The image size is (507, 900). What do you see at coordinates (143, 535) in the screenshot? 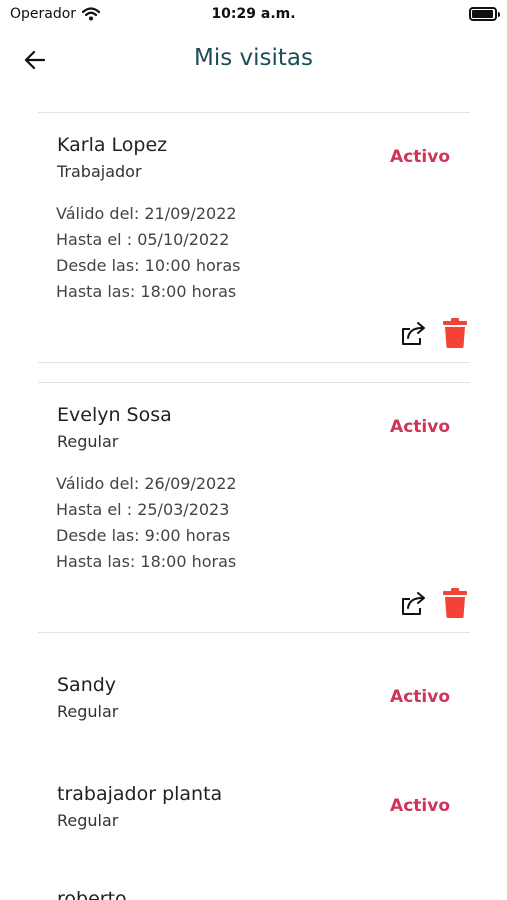
I see `time-from: Desde las: 9:00 horas` at bounding box center [143, 535].